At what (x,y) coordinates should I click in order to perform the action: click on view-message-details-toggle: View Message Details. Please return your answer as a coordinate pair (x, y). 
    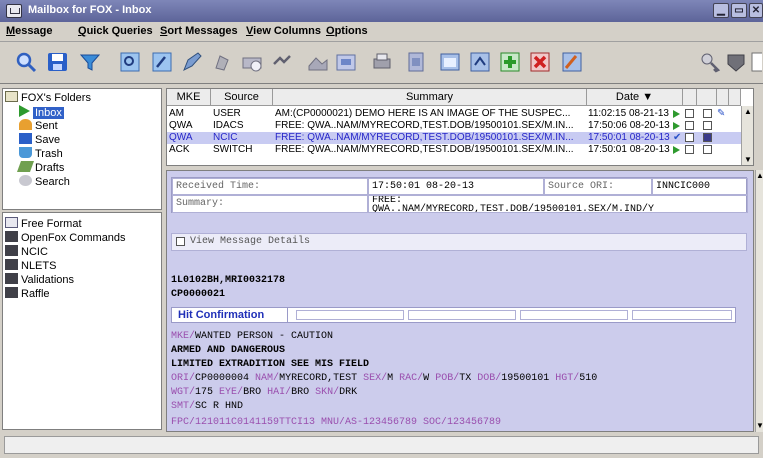
    Looking at the image, I should click on (459, 242).